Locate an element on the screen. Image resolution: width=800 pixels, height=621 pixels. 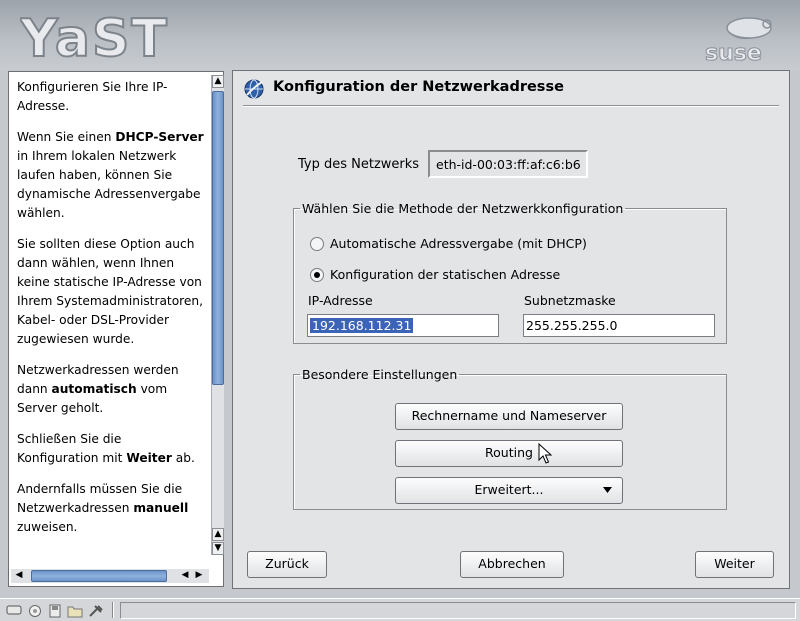
cancel-button: Abbrechen is located at coordinates (512, 564).